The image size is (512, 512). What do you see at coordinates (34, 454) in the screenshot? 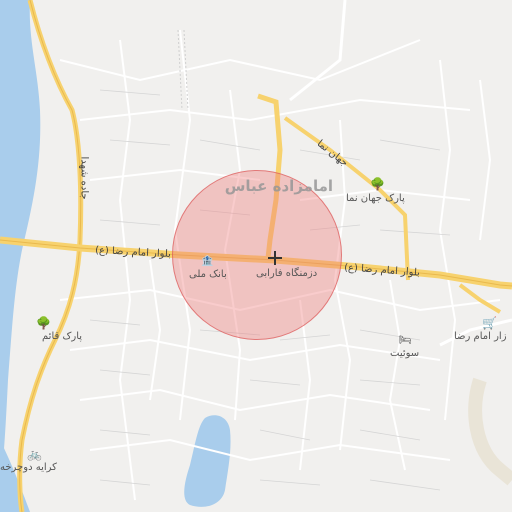
I see `bicycle-icon: 🚲` at bounding box center [34, 454].